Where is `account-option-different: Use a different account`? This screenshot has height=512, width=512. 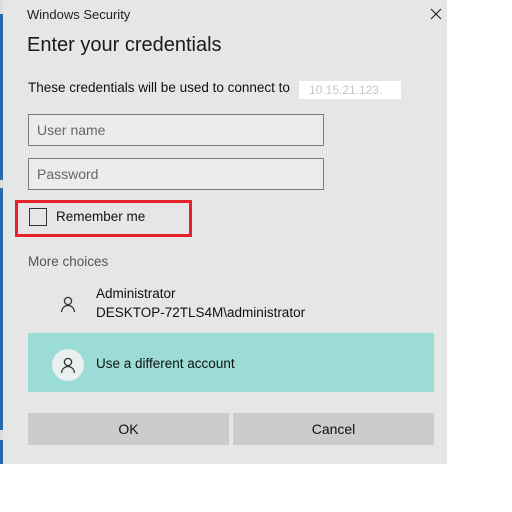
account-option-different: Use a different account is located at coordinates (231, 362).